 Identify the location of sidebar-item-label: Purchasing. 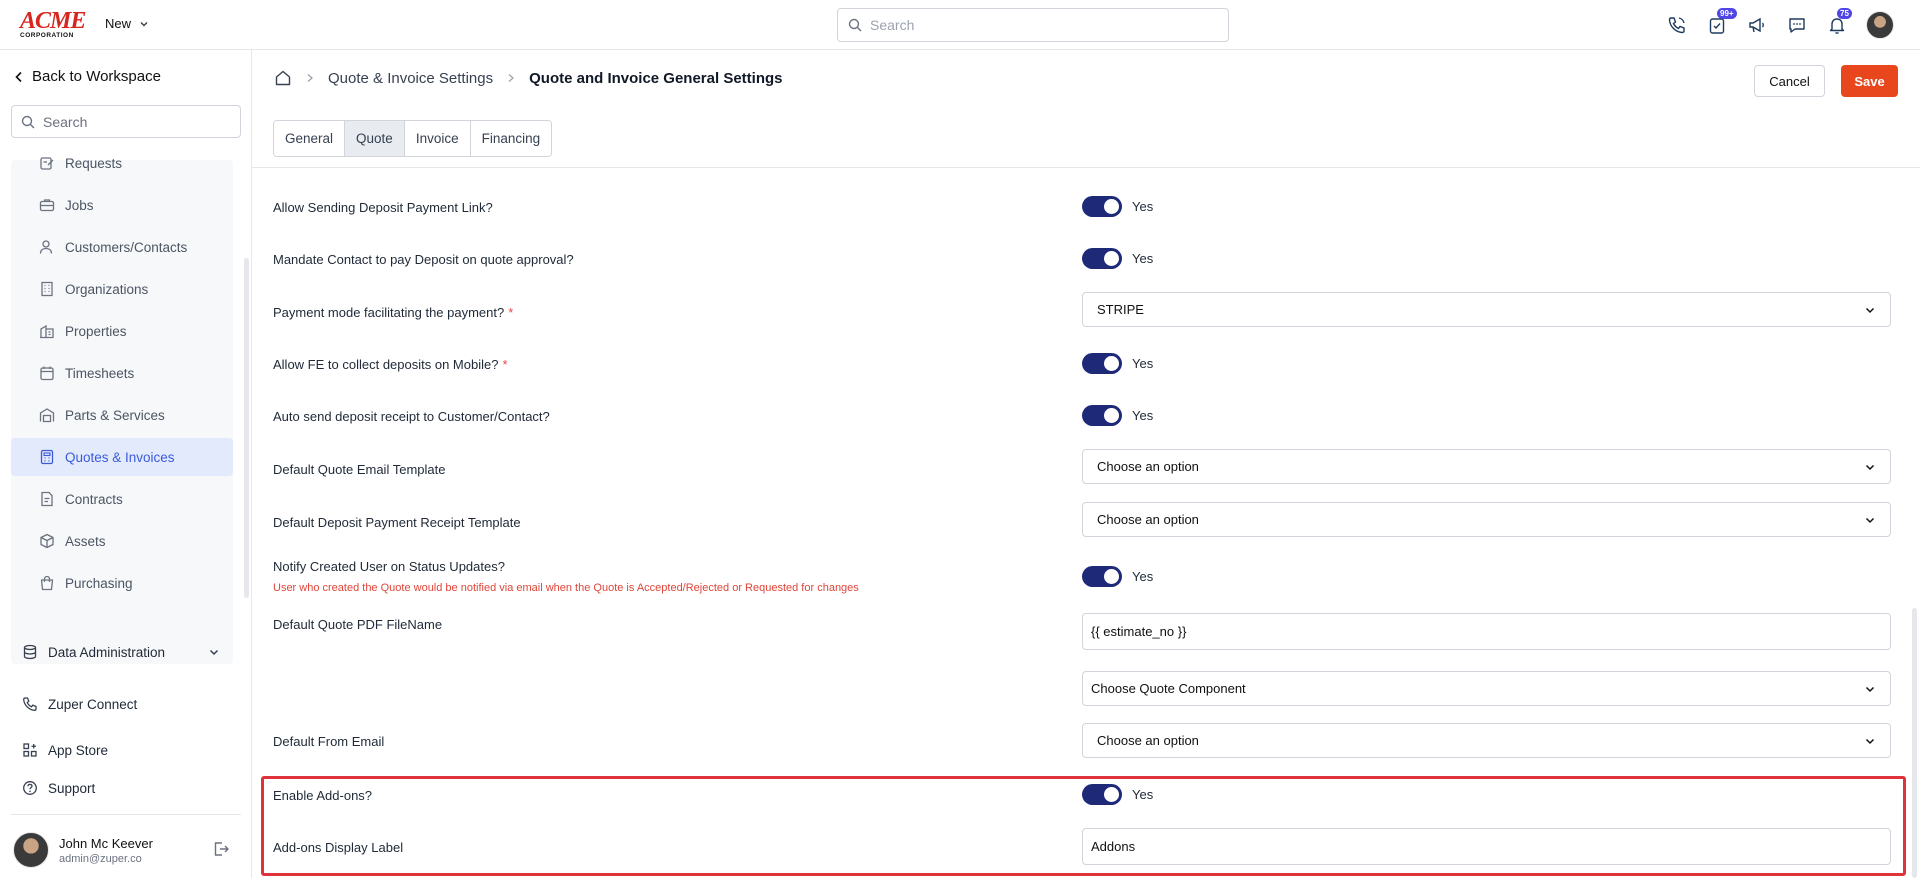
(99, 583).